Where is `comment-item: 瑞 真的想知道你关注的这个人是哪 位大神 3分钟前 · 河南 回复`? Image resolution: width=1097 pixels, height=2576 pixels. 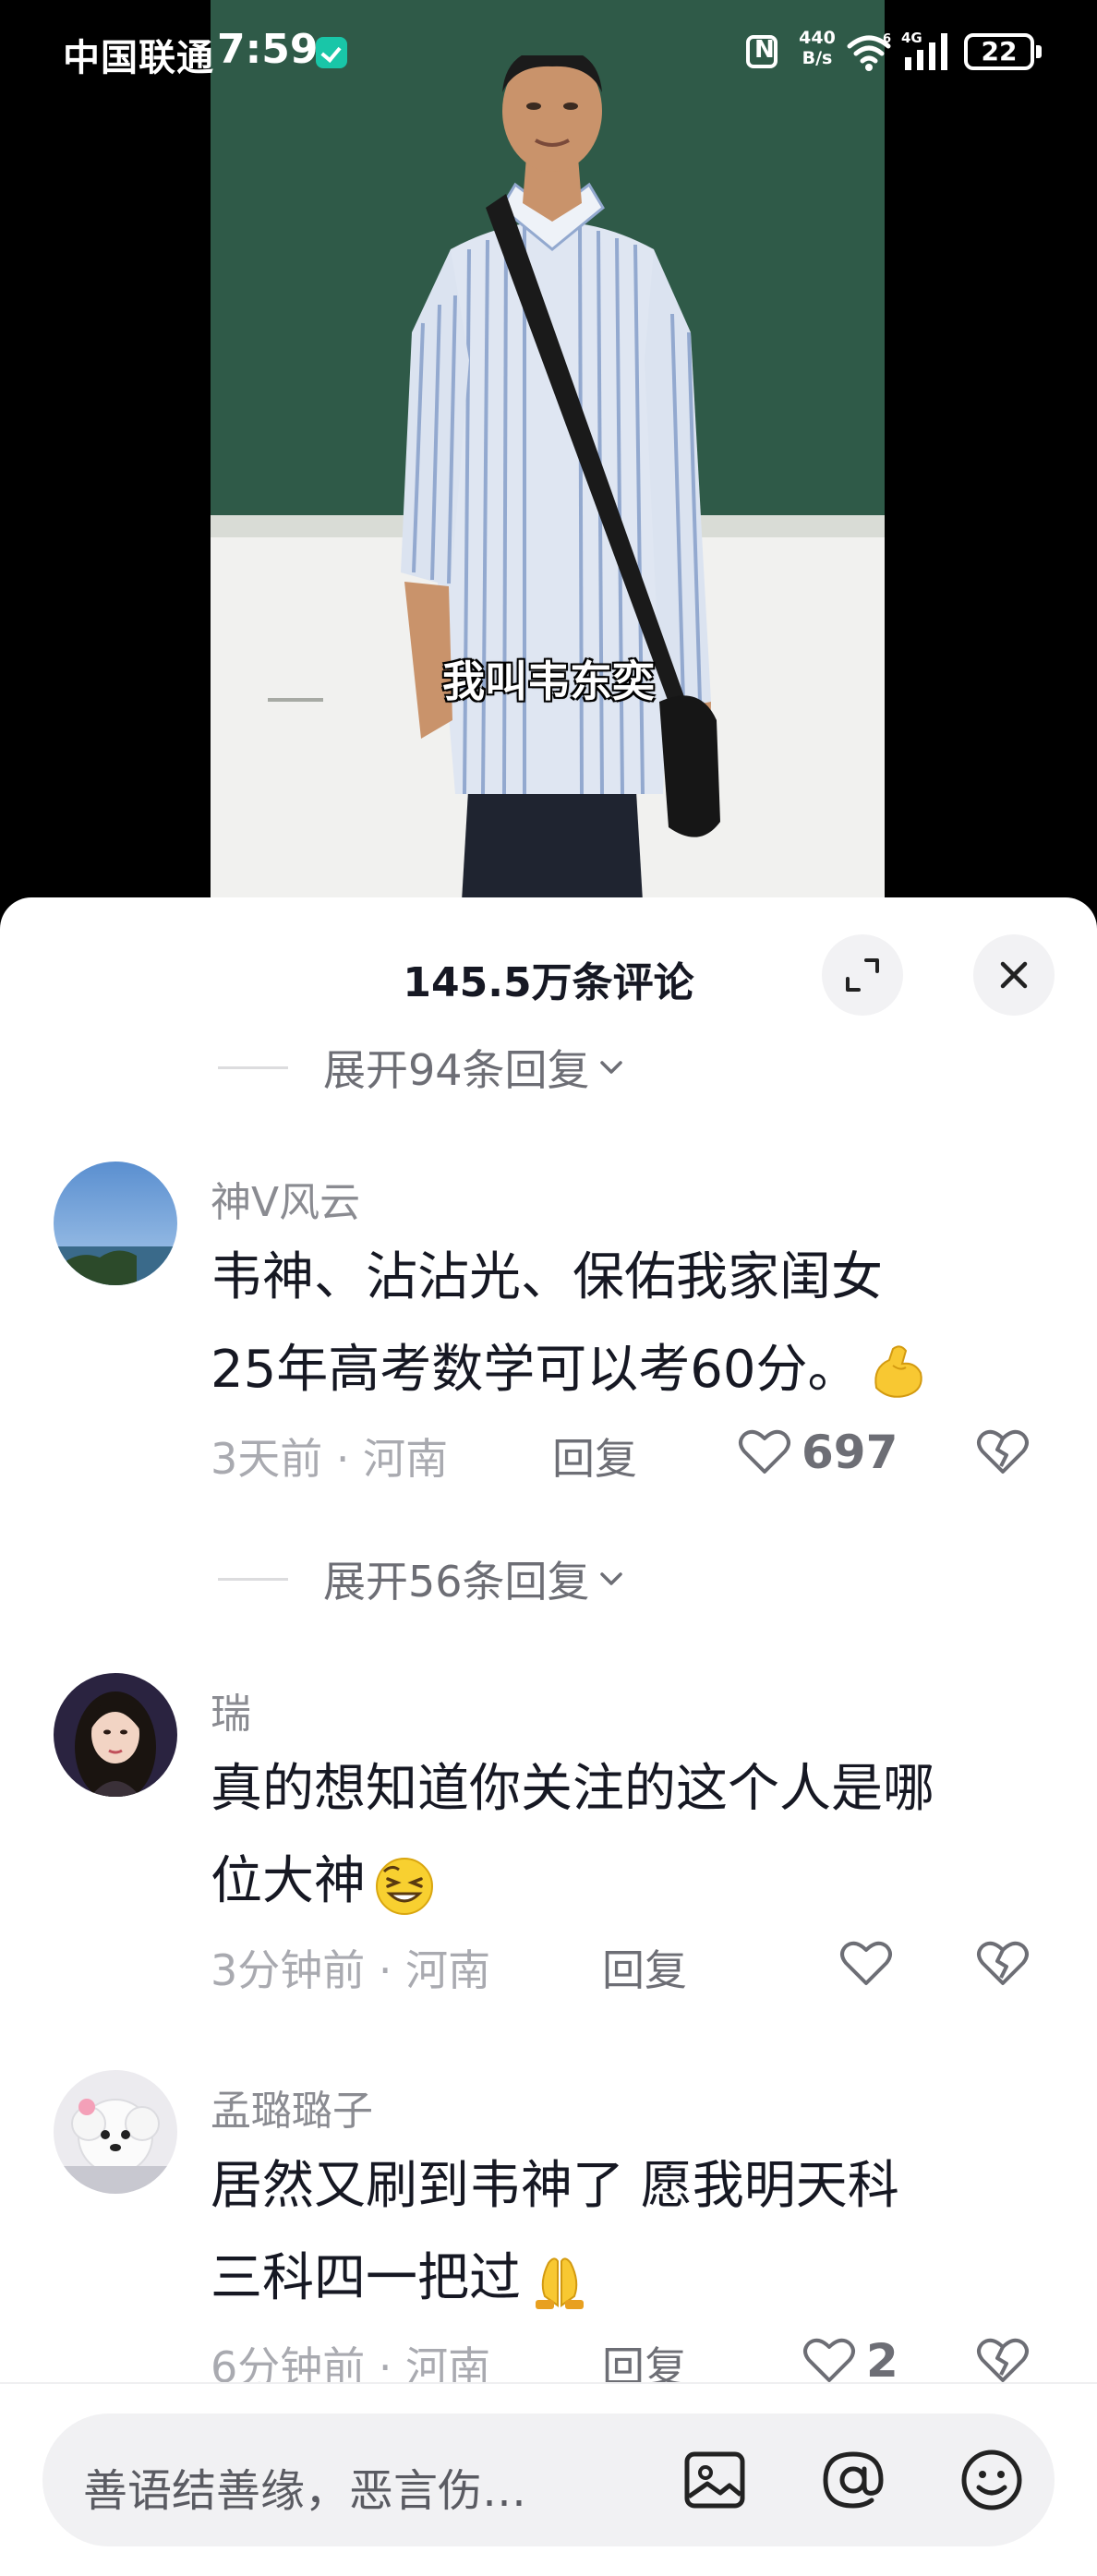 comment-item: 瑞 真的想知道你关注的这个人是哪 位大神 3分钟前 · 河南 回复 is located at coordinates (548, 1848).